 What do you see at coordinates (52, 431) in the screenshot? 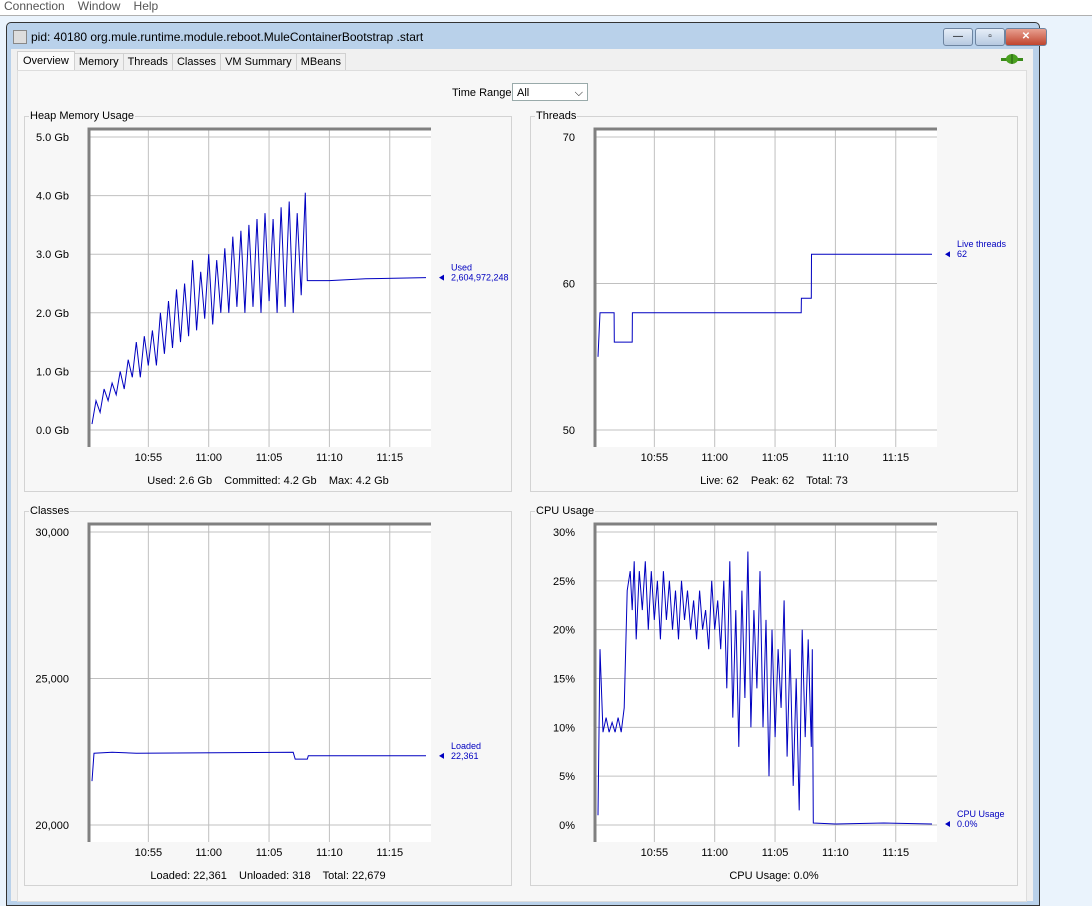
I see `y-tick-label: 0.0 Gb` at bounding box center [52, 431].